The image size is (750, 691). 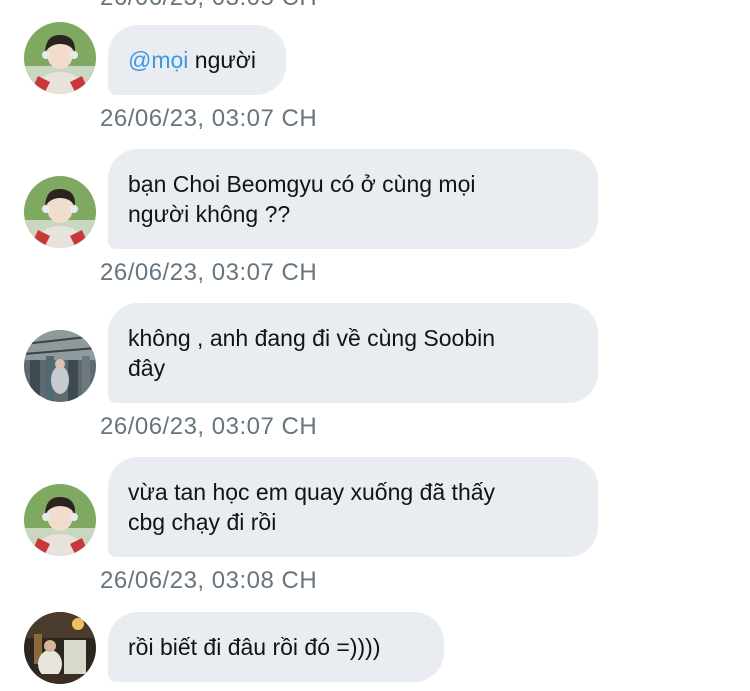 I want to click on message-text: người, so click(x=222, y=60).